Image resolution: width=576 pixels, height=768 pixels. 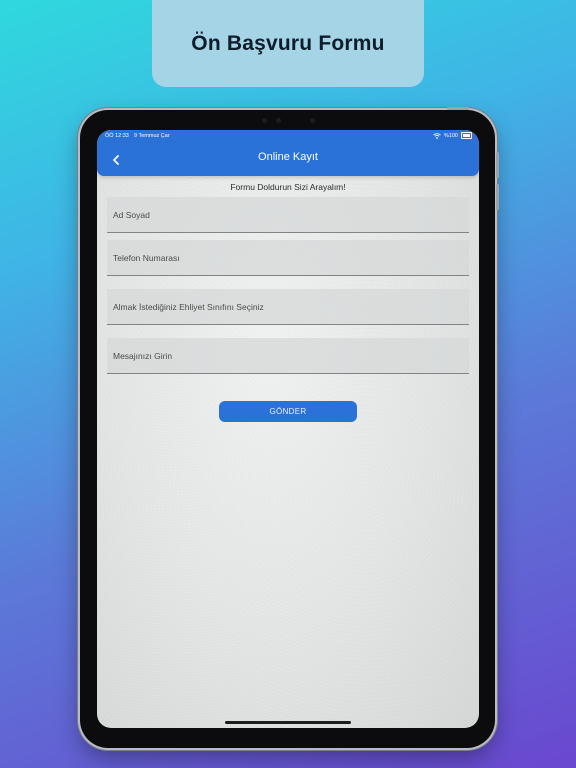 I want to click on volume-down-button, so click(x=497, y=197).